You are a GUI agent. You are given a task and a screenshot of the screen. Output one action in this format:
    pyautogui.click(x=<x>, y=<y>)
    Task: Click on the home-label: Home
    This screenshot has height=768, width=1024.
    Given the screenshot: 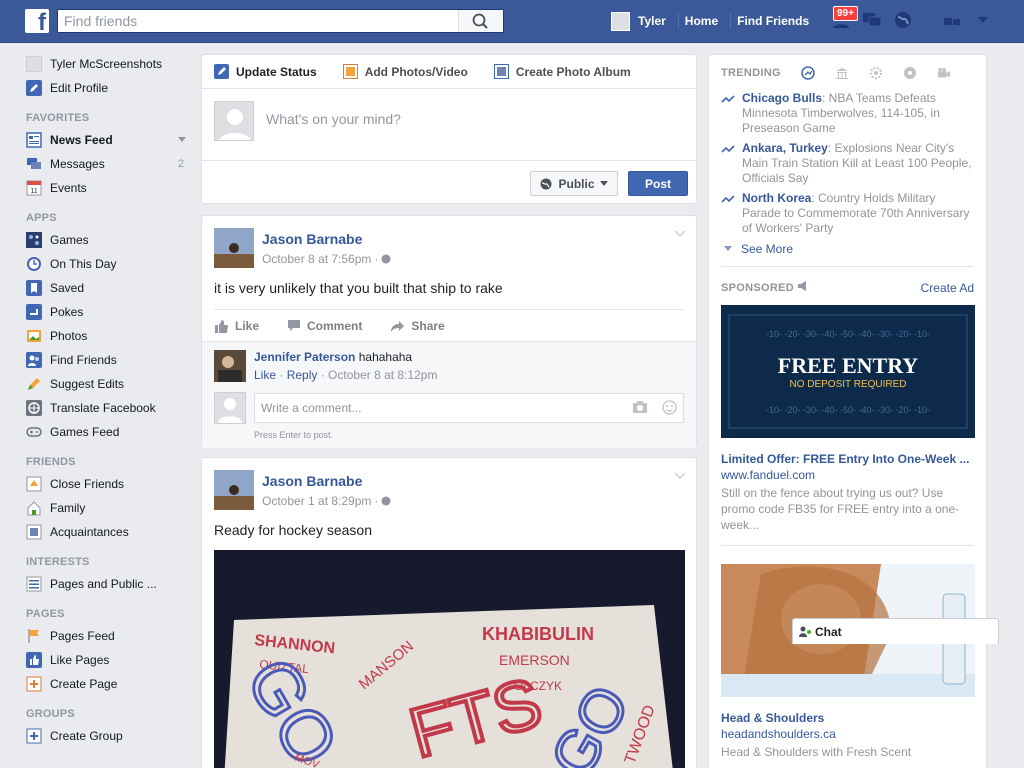 What is the action you would take?
    pyautogui.click(x=701, y=21)
    